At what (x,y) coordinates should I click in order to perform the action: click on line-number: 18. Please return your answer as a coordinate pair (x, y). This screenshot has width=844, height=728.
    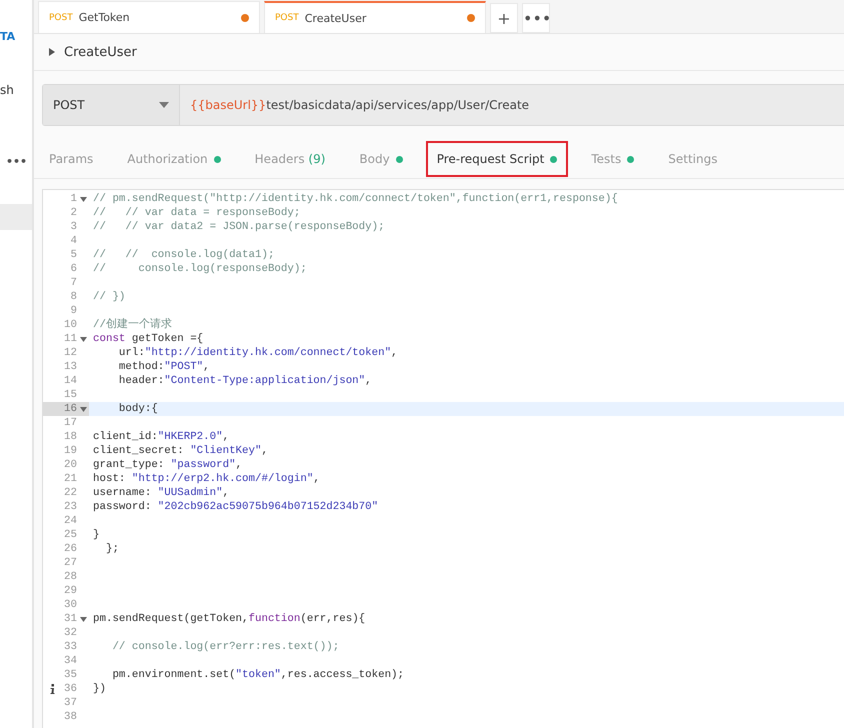
    Looking at the image, I should click on (70, 437).